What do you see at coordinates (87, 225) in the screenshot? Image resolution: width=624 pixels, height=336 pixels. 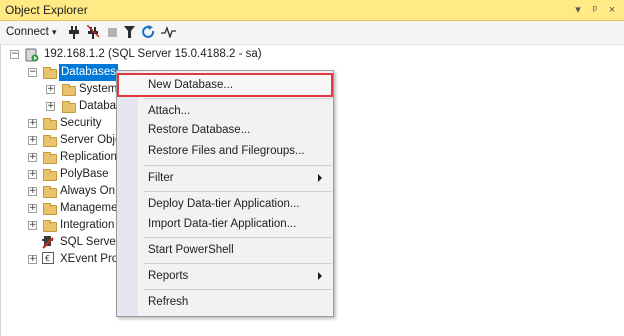 I see `tree-item-integration-services: Integration` at bounding box center [87, 225].